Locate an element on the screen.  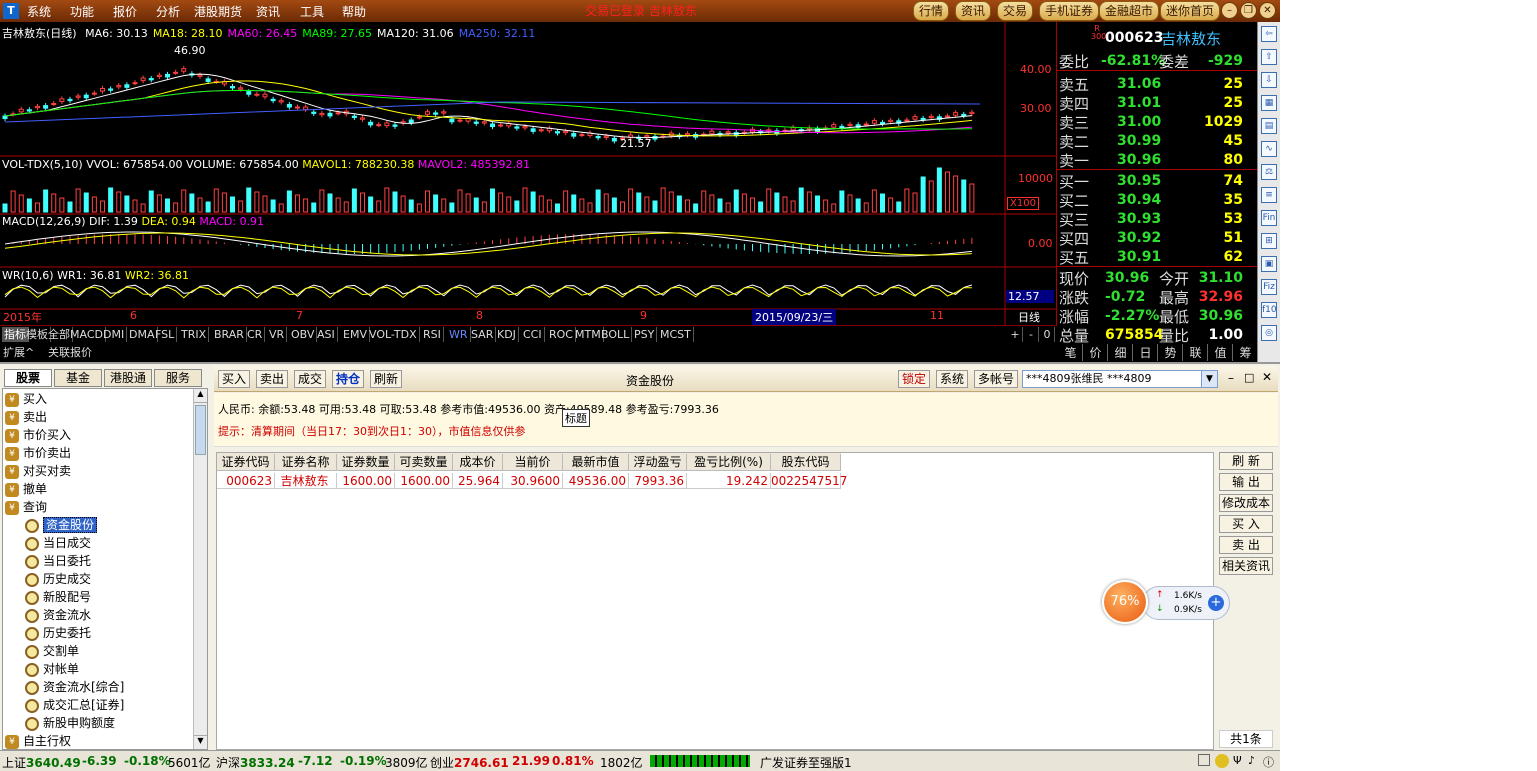
trade-button: 交易 is located at coordinates (1015, 11).